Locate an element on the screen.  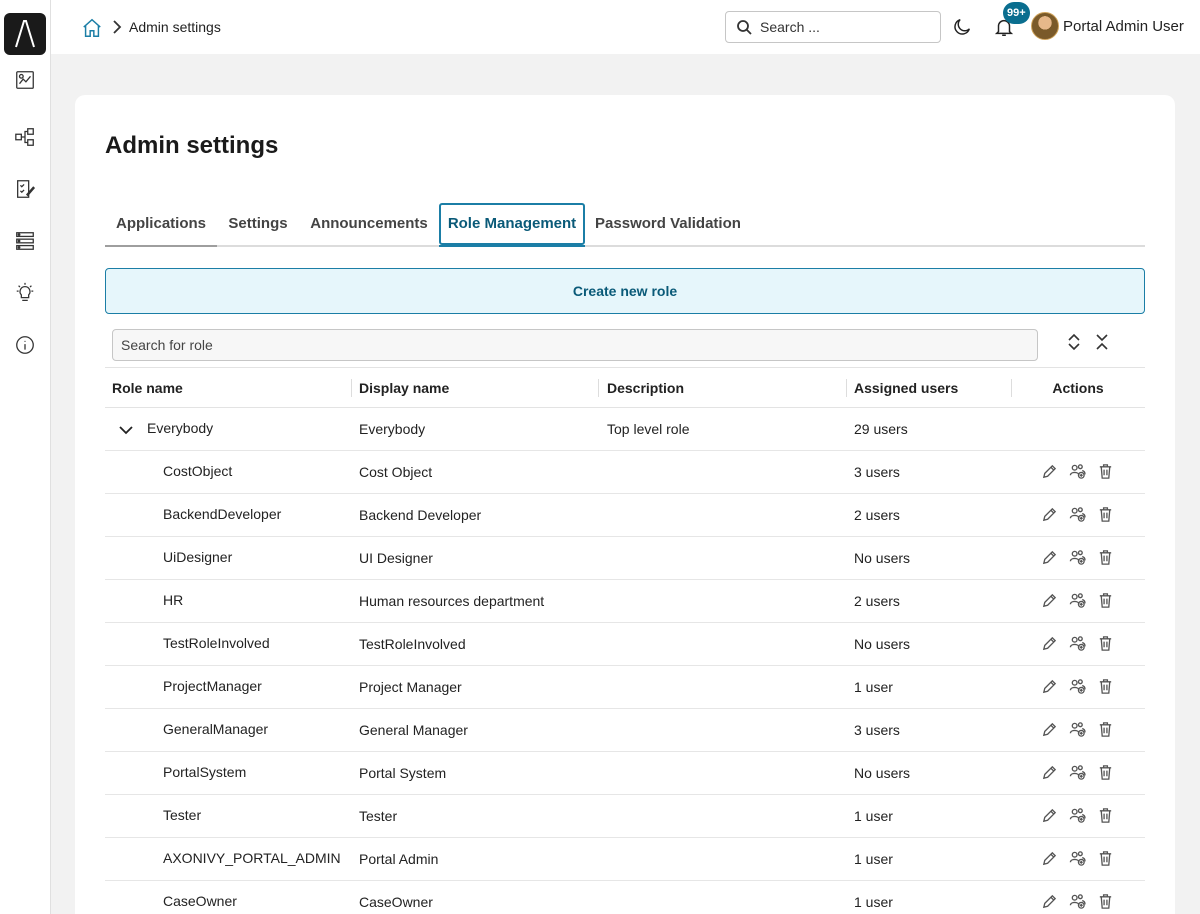
sidebar is located at coordinates (25, 457).